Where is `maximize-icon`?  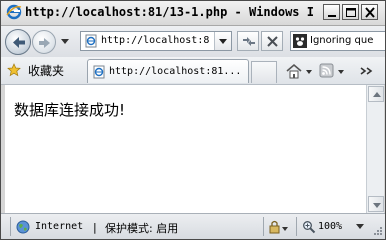 maximize-icon is located at coordinates (351, 12).